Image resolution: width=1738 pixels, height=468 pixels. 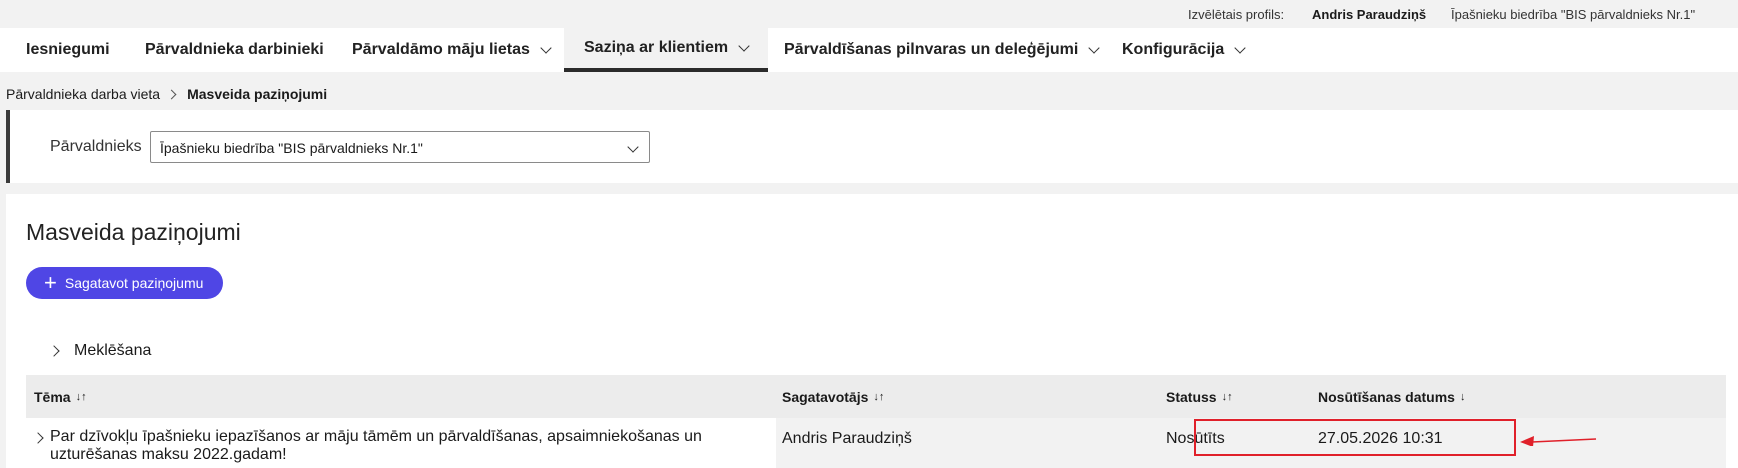 What do you see at coordinates (1236, 14) in the screenshot?
I see `profile-label: Izvēlētais profils:` at bounding box center [1236, 14].